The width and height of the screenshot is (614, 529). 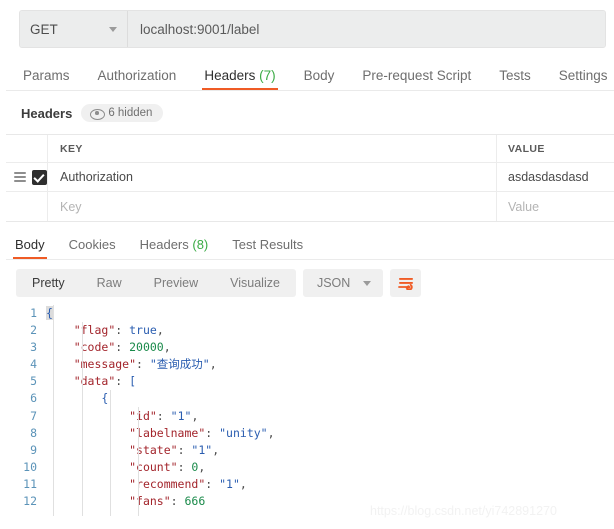 I want to click on code-text: "state": "1",, so click(x=174, y=449).